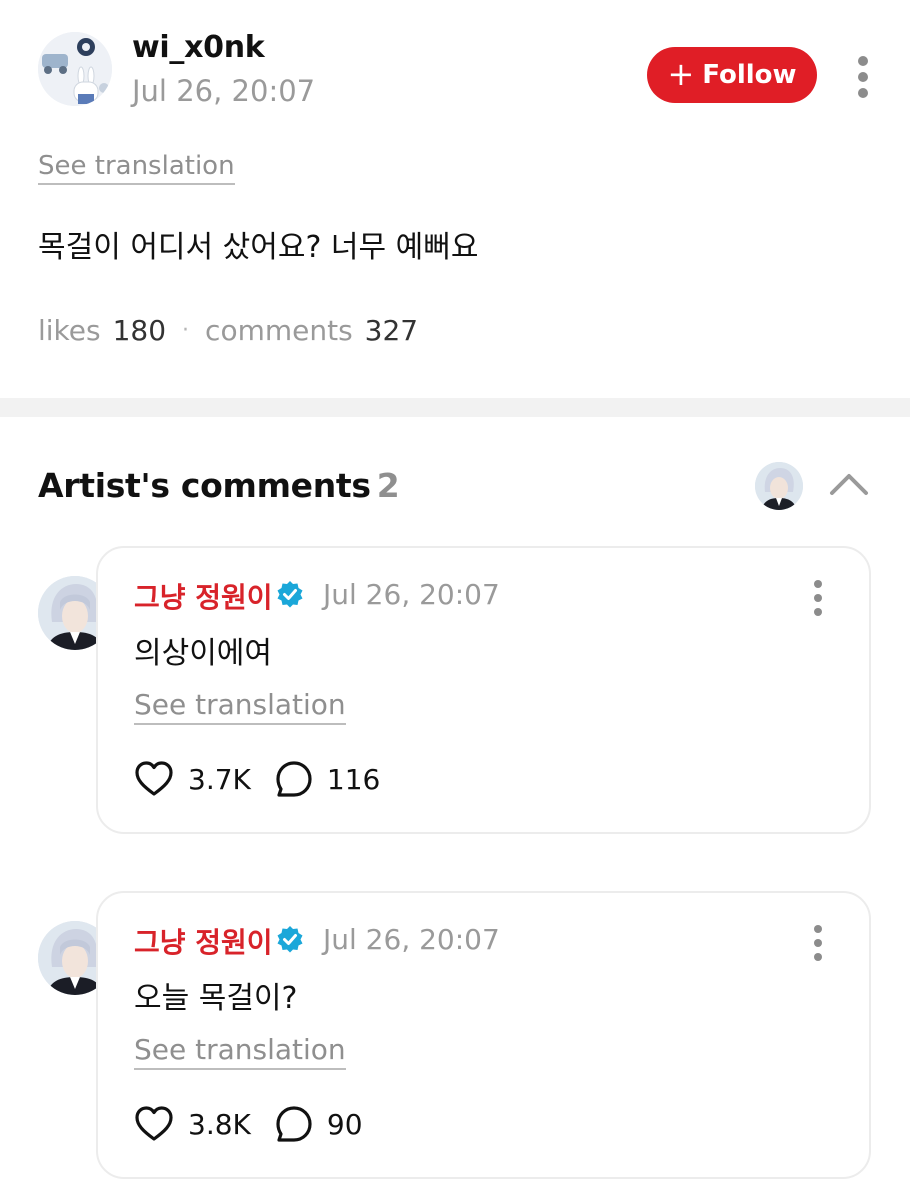 Image resolution: width=910 pixels, height=1200 pixels. I want to click on artist-comments-title: Artist's comments 2, so click(219, 485).